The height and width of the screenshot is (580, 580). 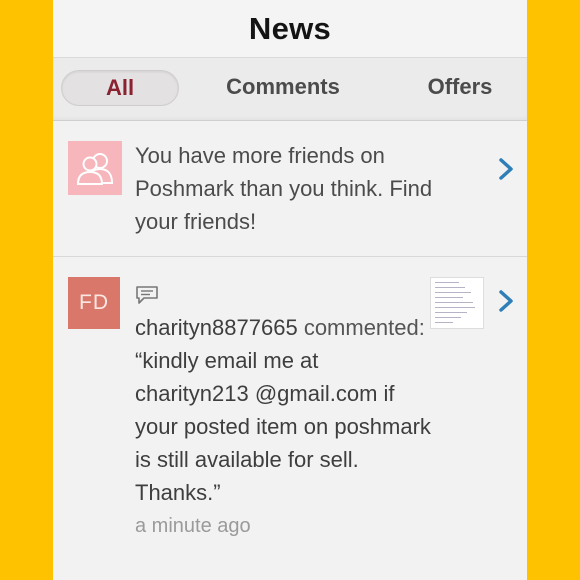 What do you see at coordinates (216, 327) in the screenshot?
I see `username-link: charityn8877665` at bounding box center [216, 327].